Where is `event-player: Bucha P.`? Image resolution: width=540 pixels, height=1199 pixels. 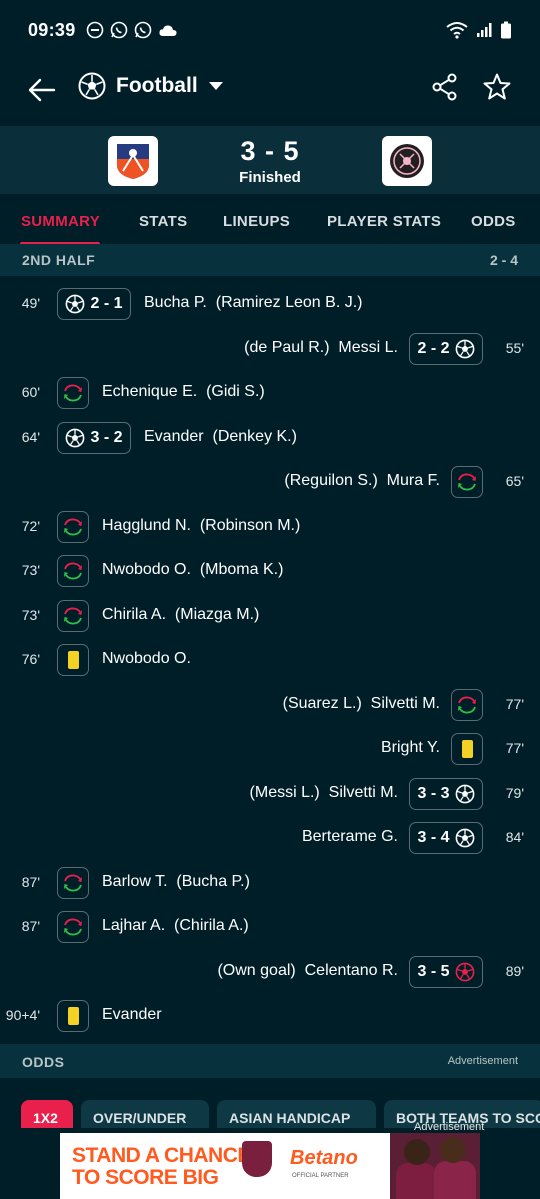 event-player: Bucha P. is located at coordinates (175, 302).